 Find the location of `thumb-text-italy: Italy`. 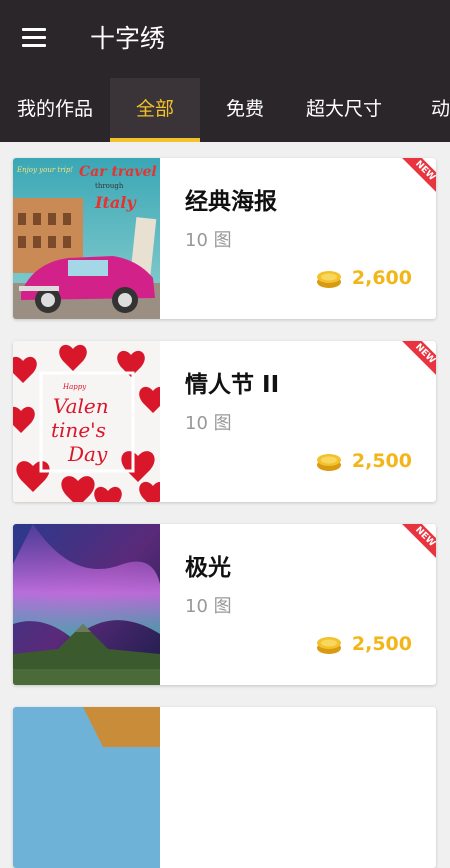

thumb-text-italy: Italy is located at coordinates (115, 202).